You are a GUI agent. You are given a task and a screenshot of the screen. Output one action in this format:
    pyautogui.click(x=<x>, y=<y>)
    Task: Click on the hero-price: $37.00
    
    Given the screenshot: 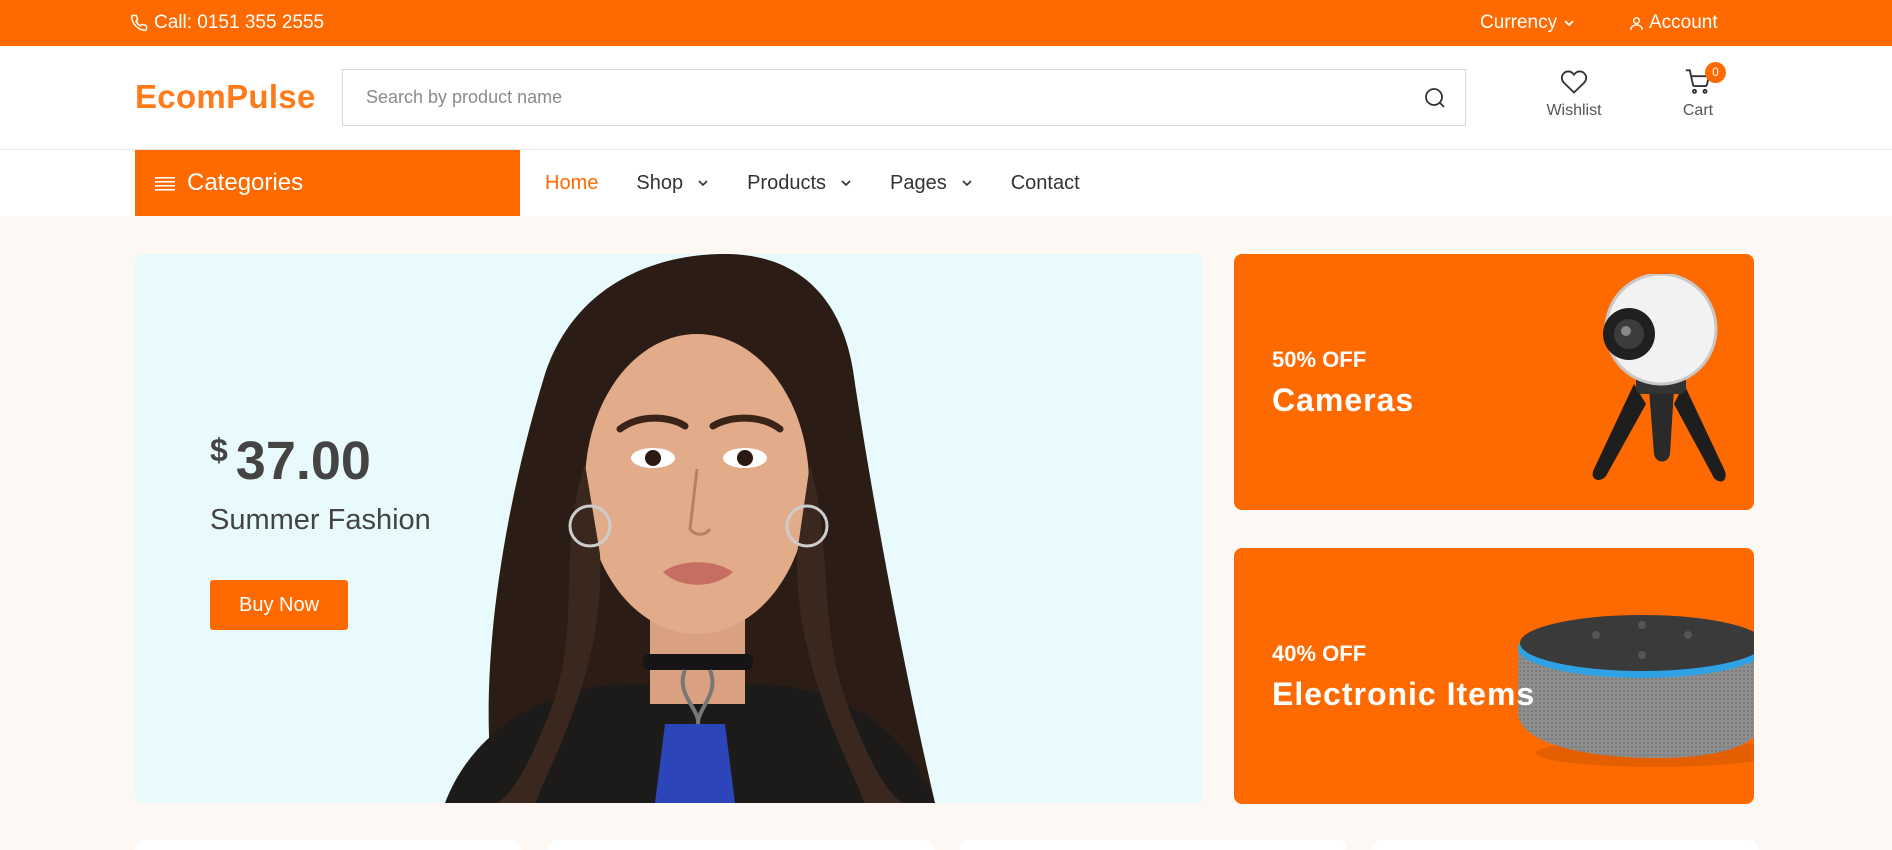 What is the action you would take?
    pyautogui.click(x=290, y=461)
    